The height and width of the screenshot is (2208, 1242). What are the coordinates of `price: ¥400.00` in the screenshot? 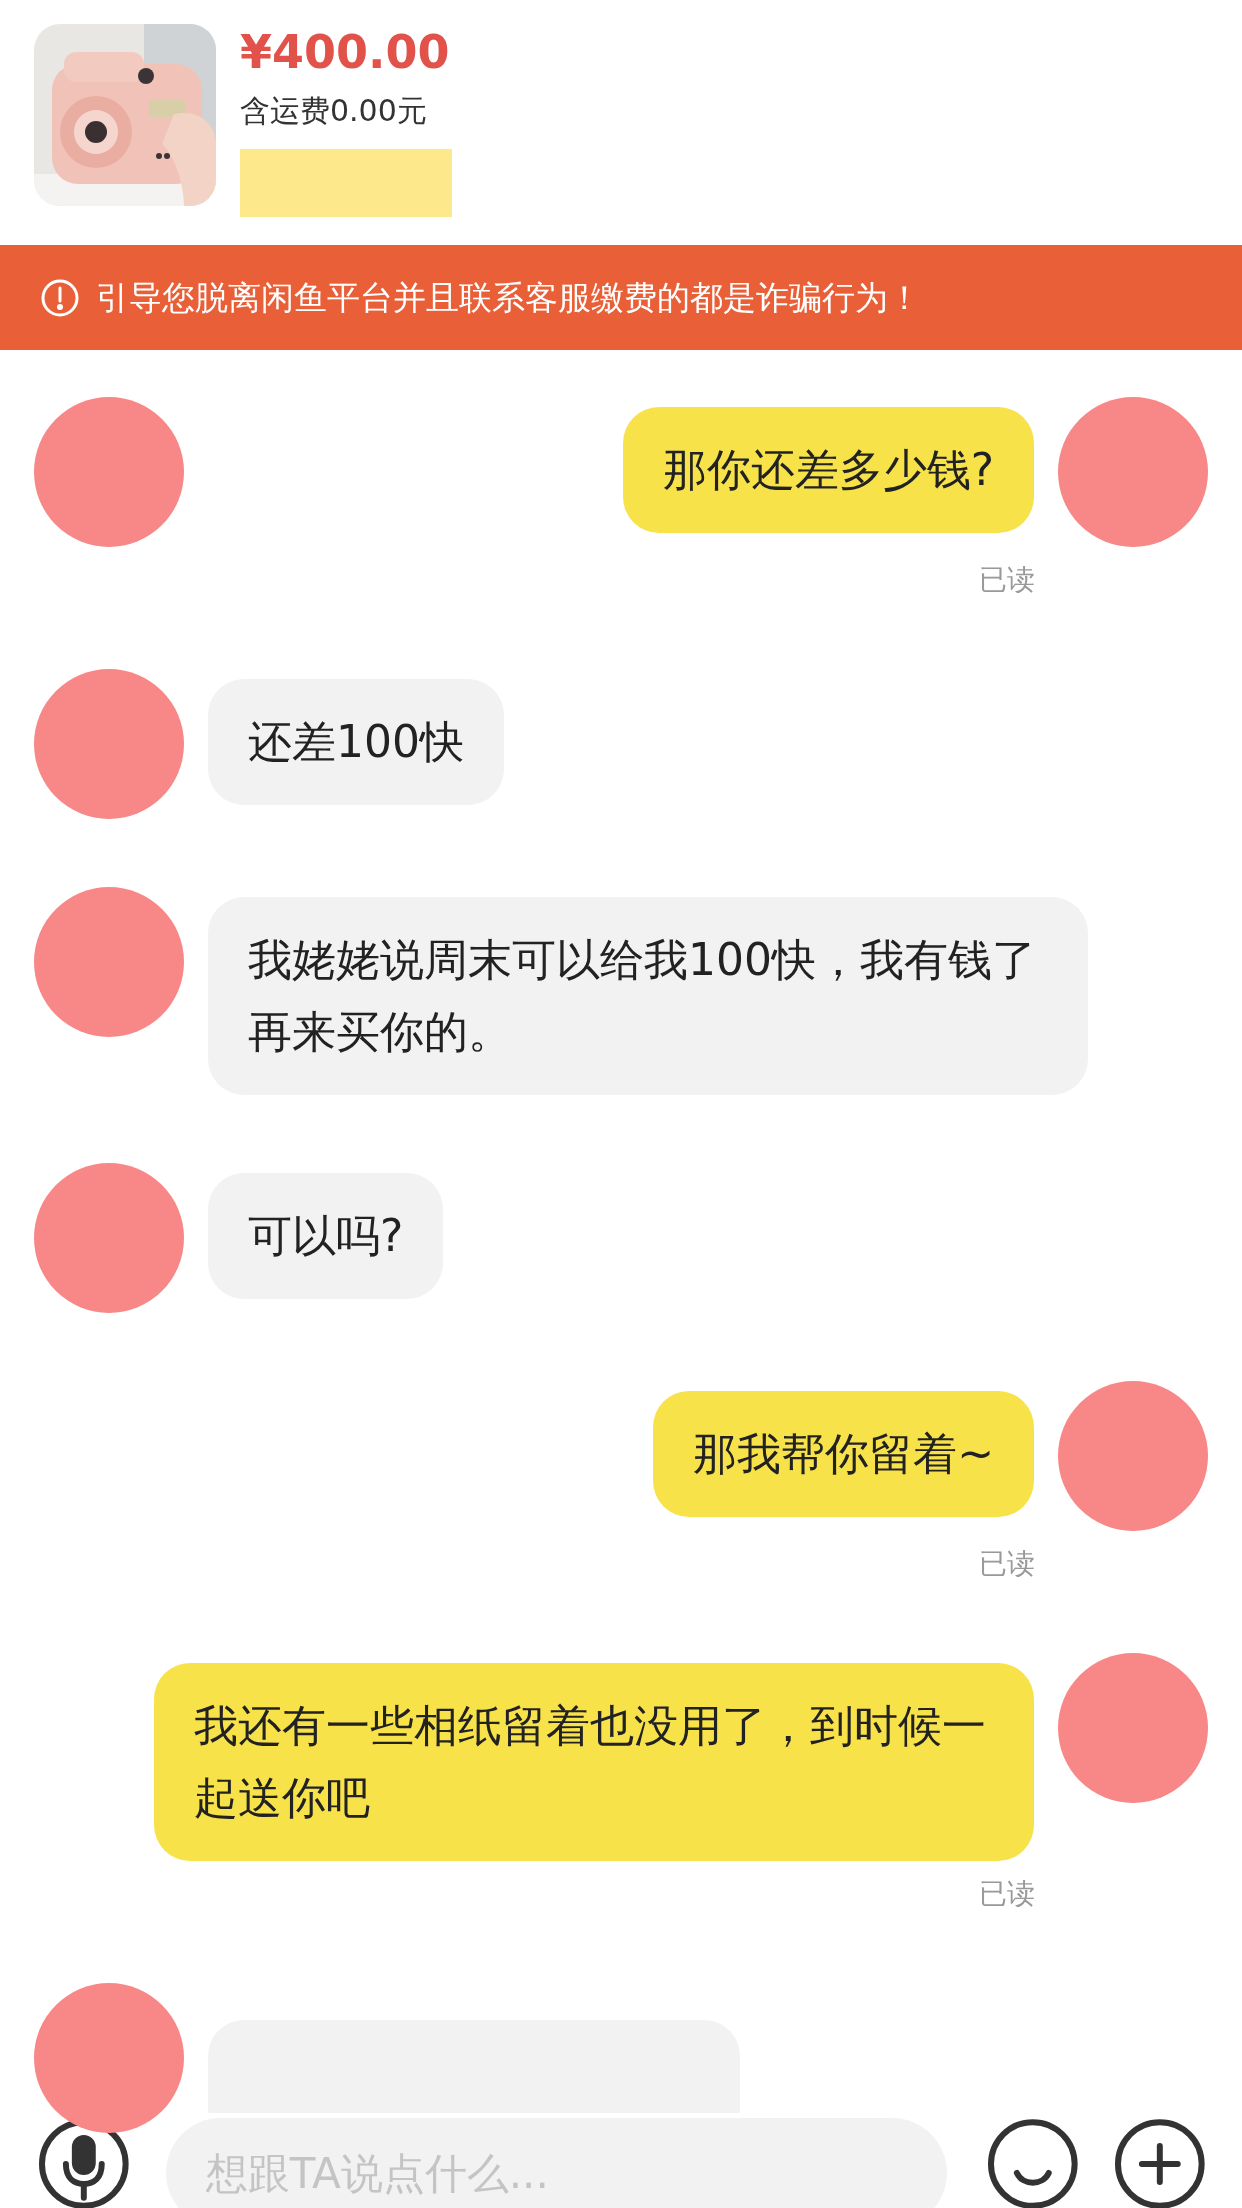 It's located at (345, 52).